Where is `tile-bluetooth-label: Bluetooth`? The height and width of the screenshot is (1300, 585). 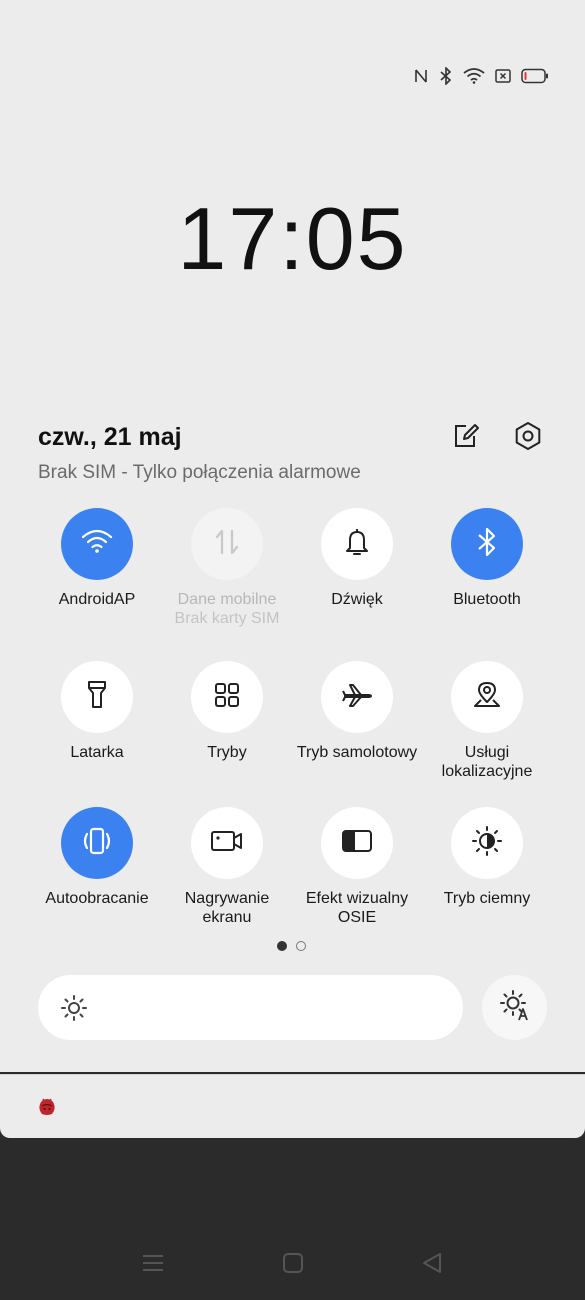
tile-bluetooth-label: Bluetooth is located at coordinates (487, 599).